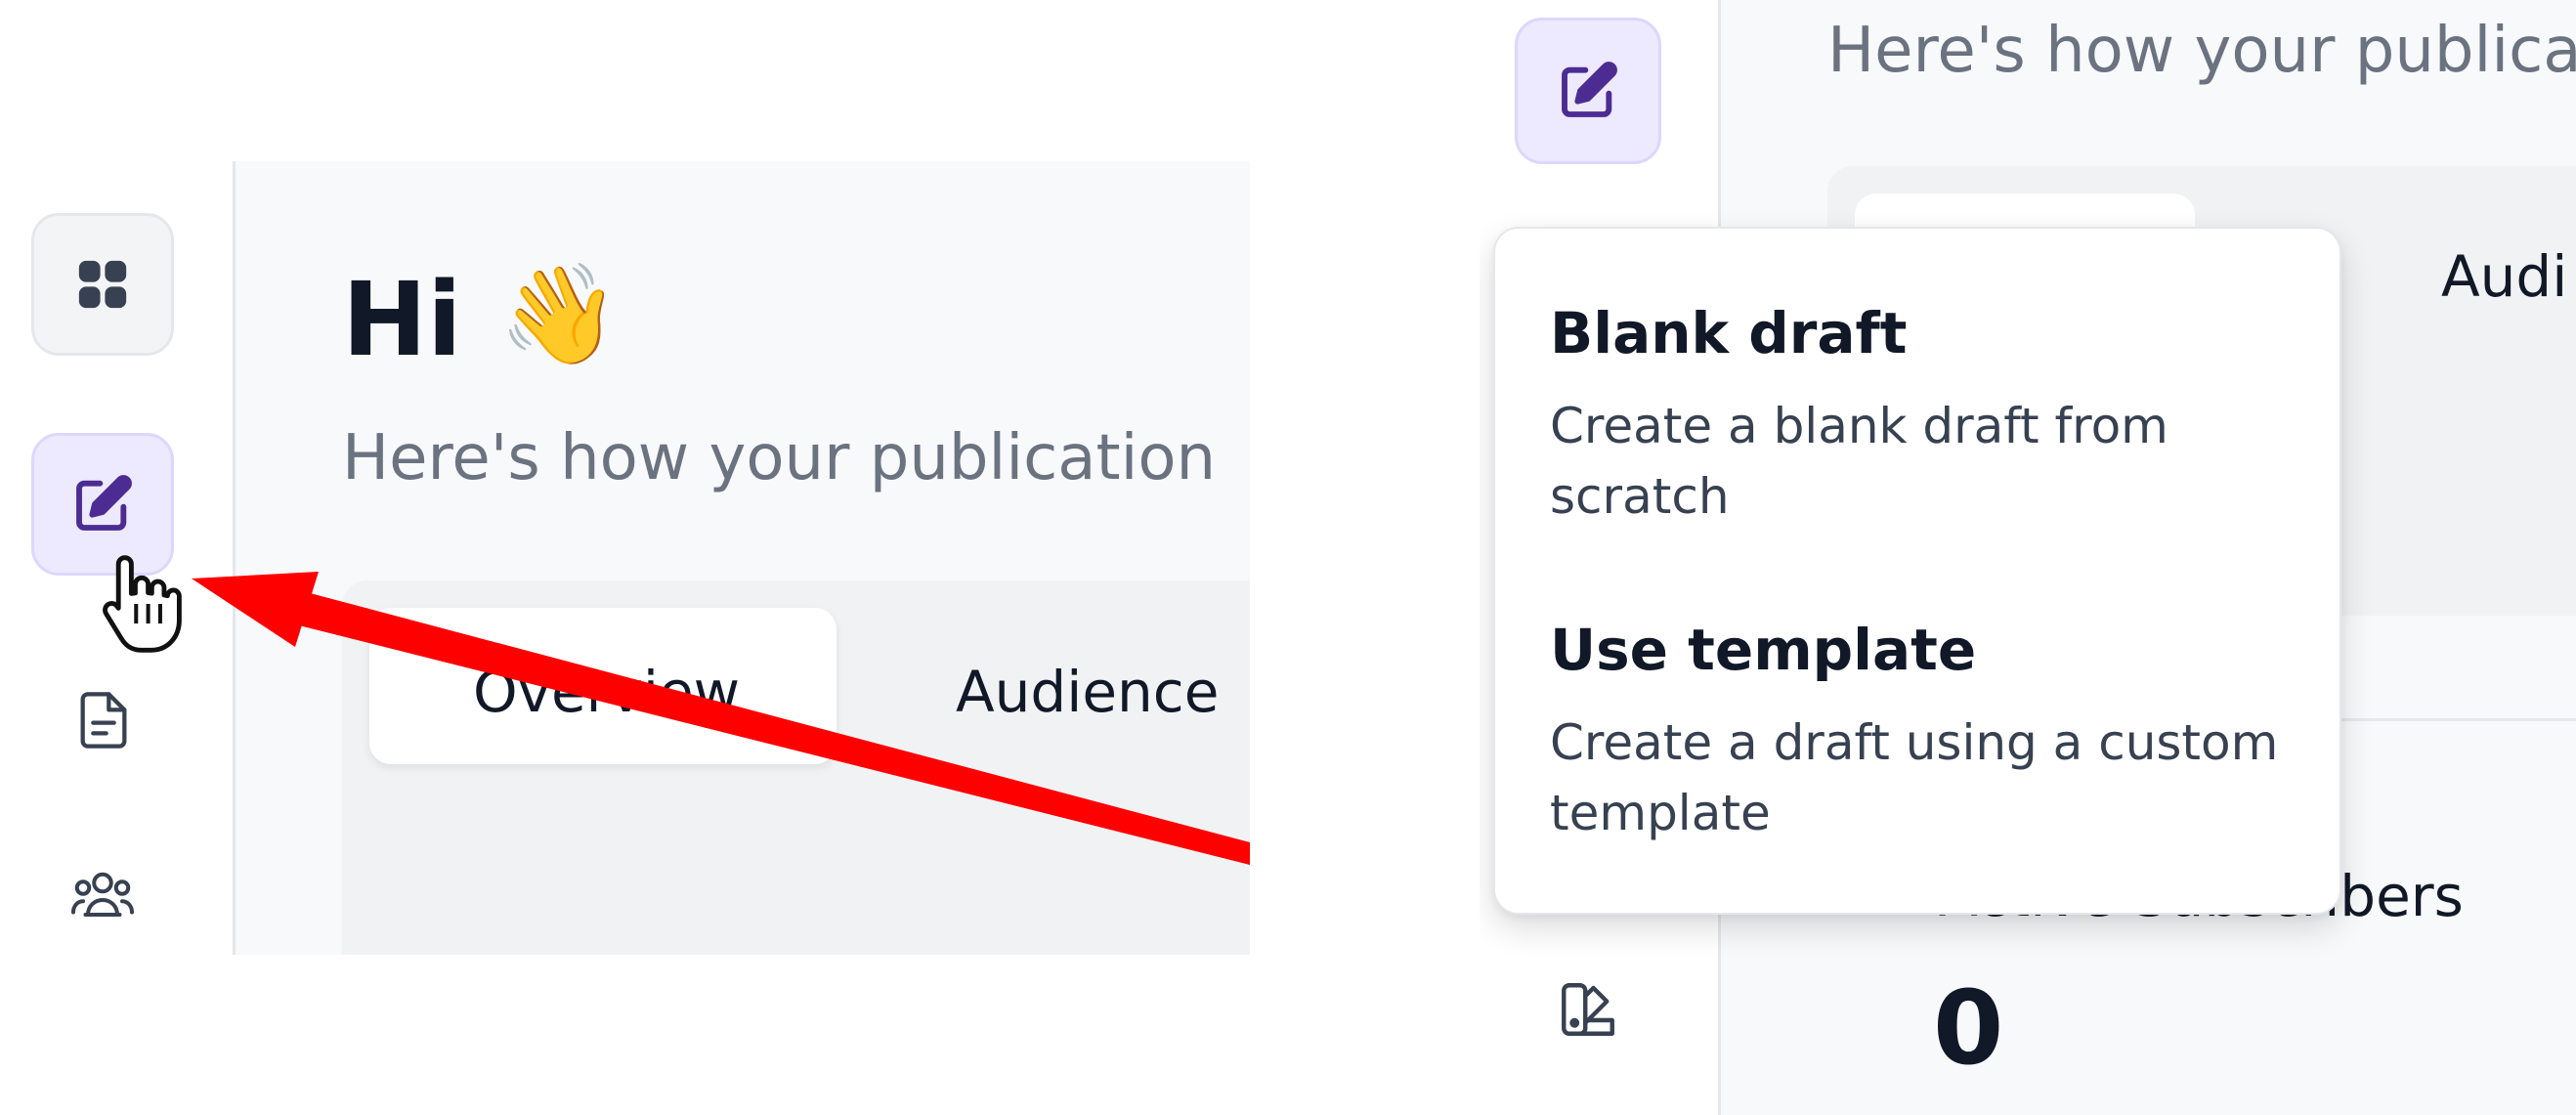  Describe the element at coordinates (1859, 461) in the screenshot. I see `blank-draft-description: Create a blank draft from scratch` at that location.